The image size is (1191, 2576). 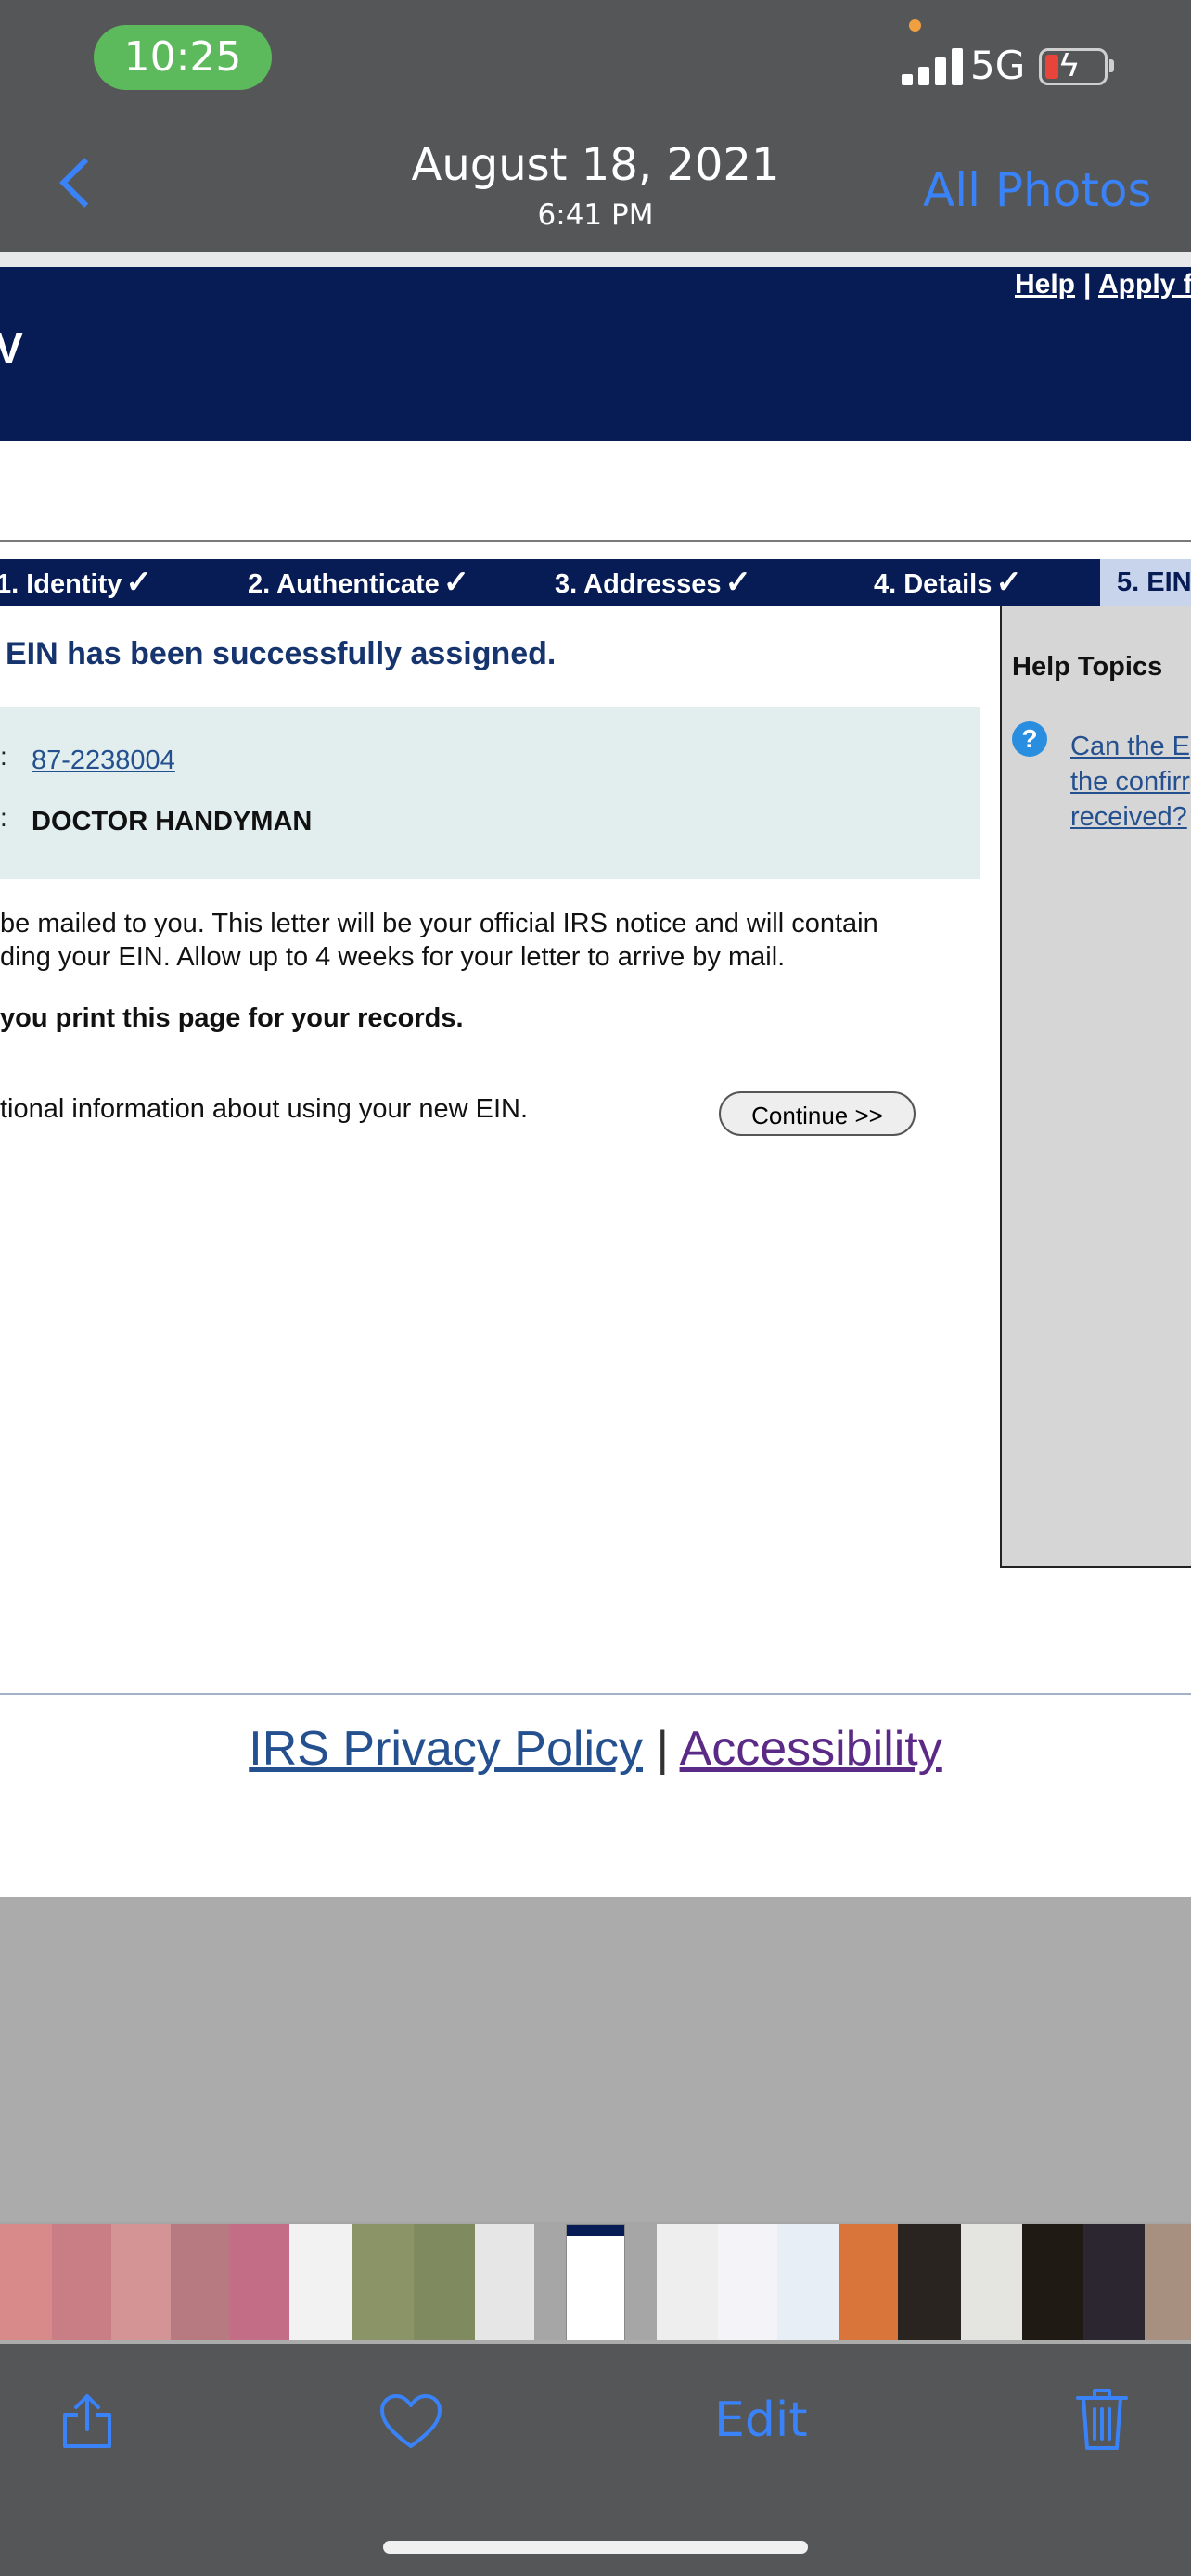 What do you see at coordinates (1037, 190) in the screenshot?
I see `all-photos-button: All Photos` at bounding box center [1037, 190].